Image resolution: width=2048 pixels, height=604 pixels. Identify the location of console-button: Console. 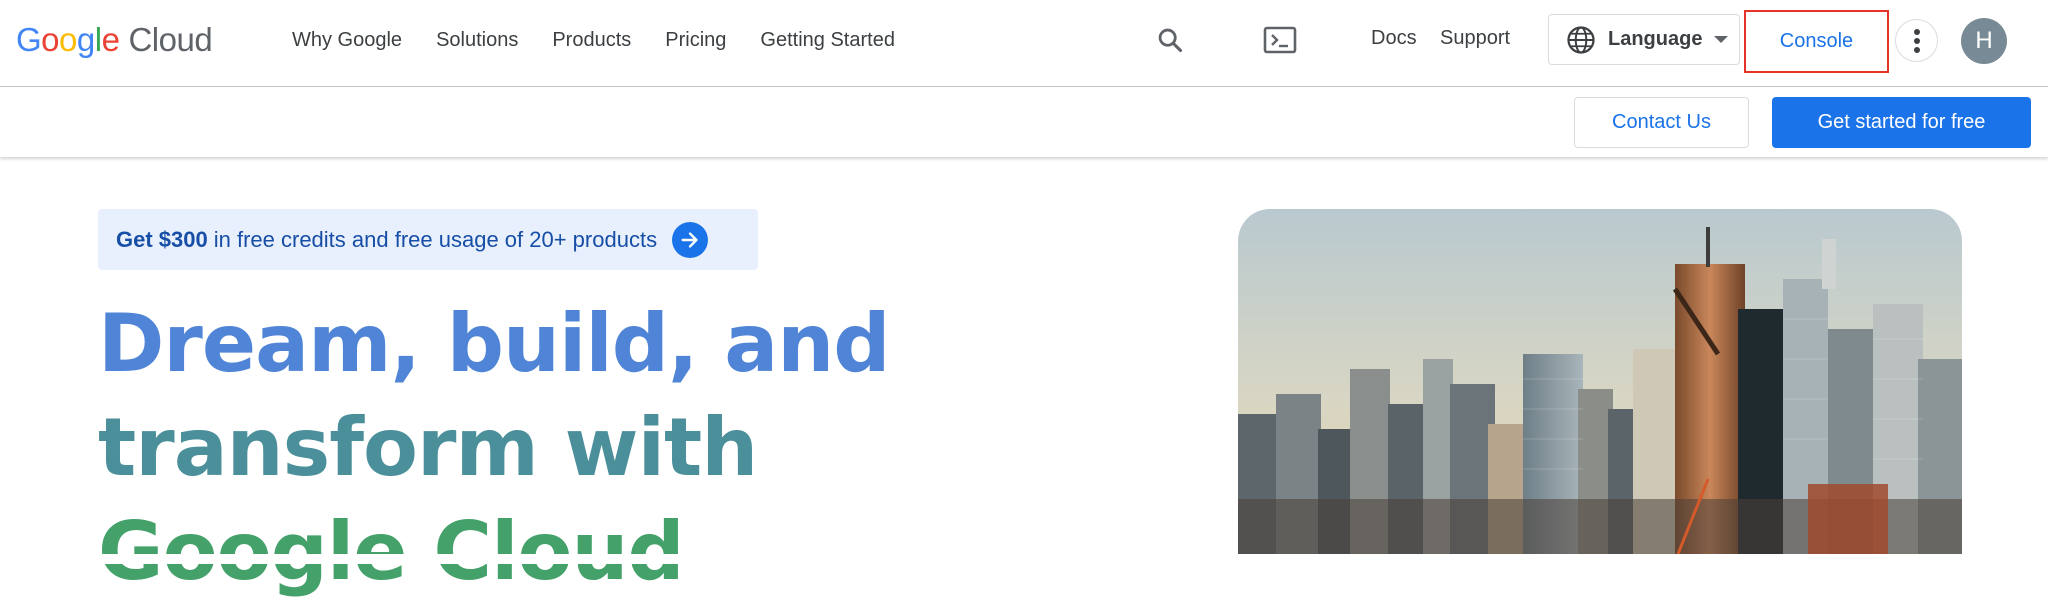
(1816, 41).